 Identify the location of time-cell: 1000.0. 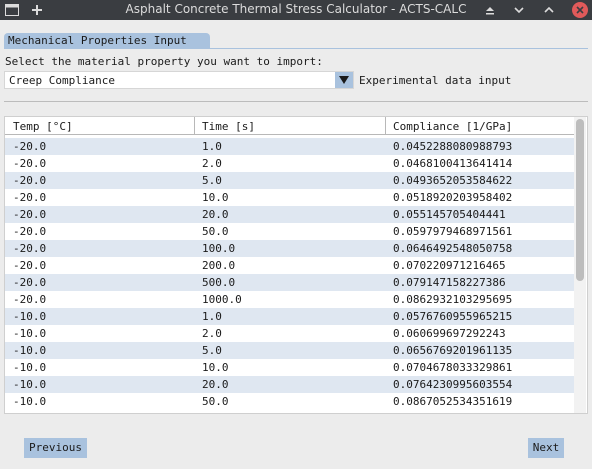
(222, 299).